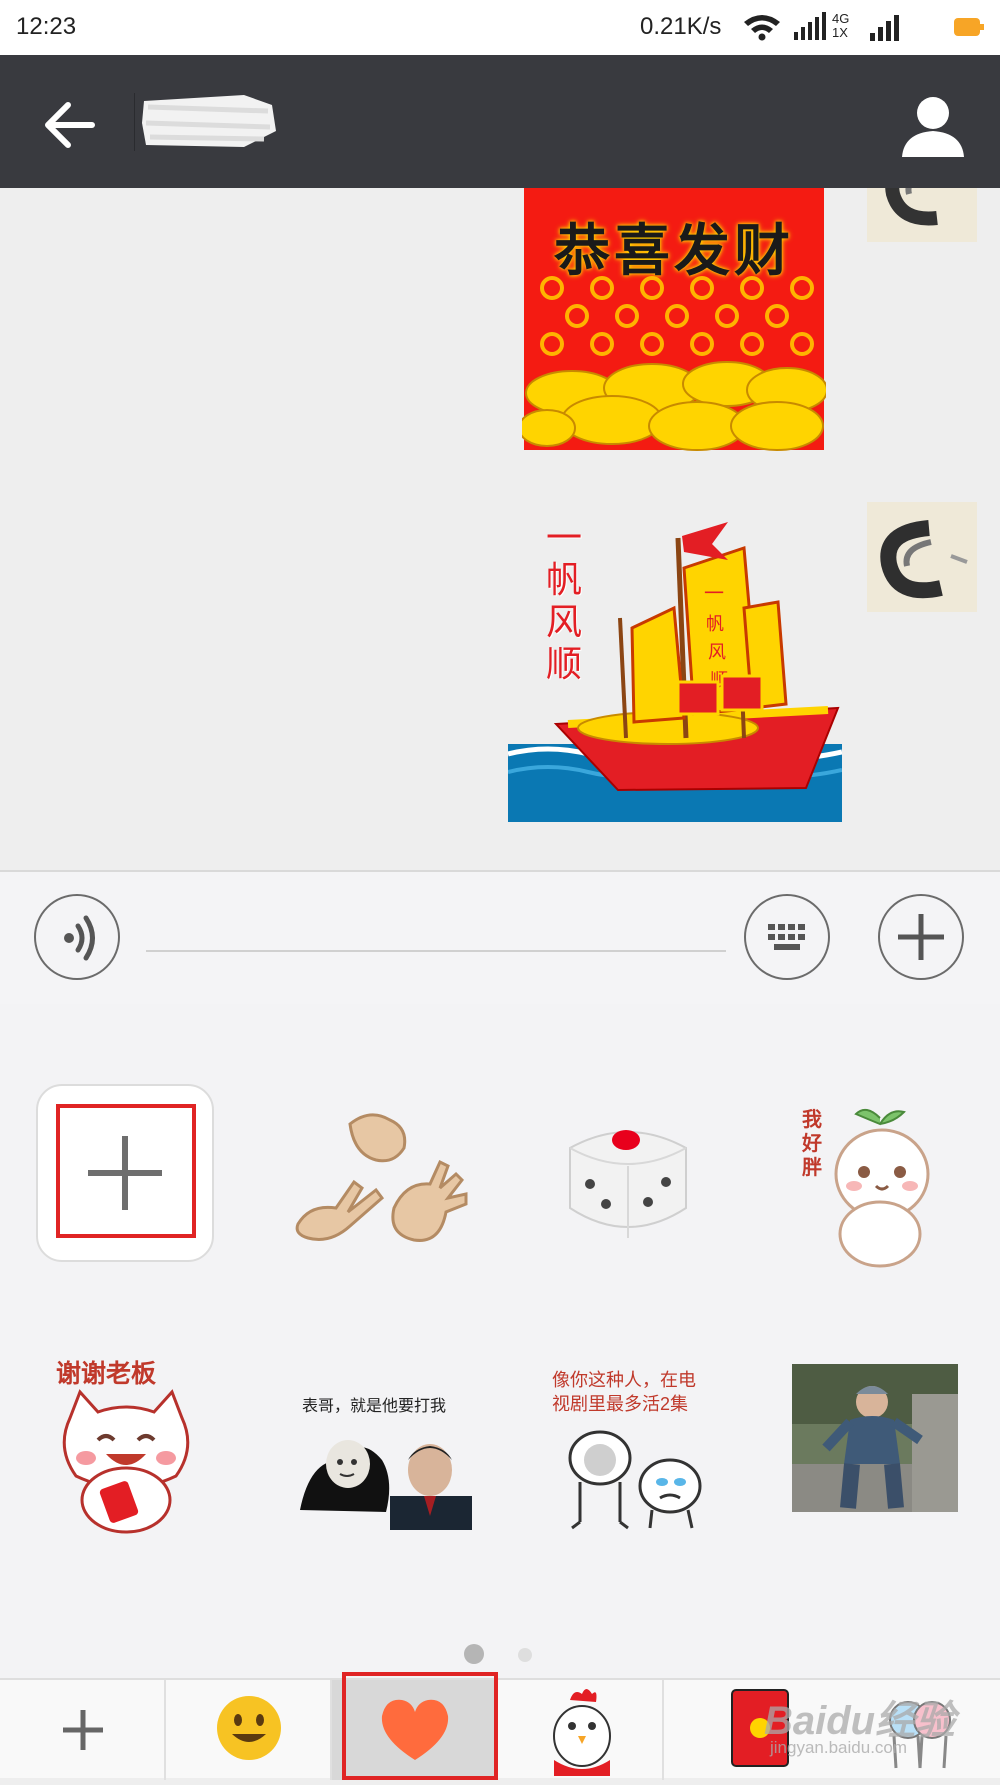 This screenshot has height=1785, width=1000. I want to click on sticker-dice, so click(630, 1194).